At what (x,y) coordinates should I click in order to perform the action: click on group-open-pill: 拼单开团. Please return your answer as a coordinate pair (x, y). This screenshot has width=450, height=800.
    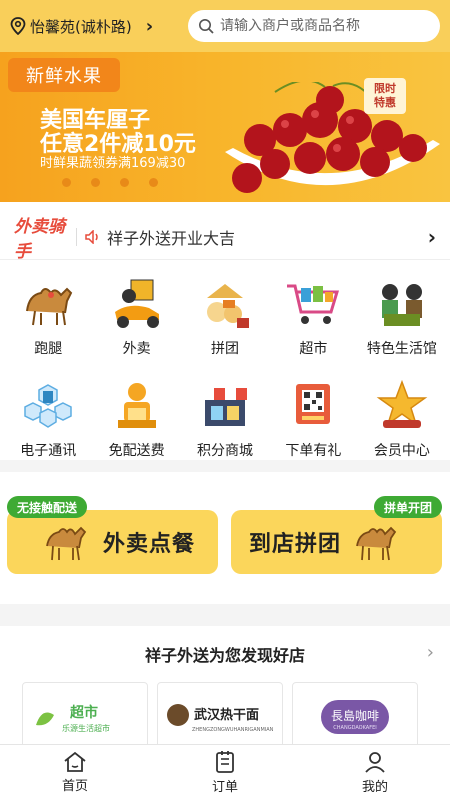
    Looking at the image, I should click on (407, 507).